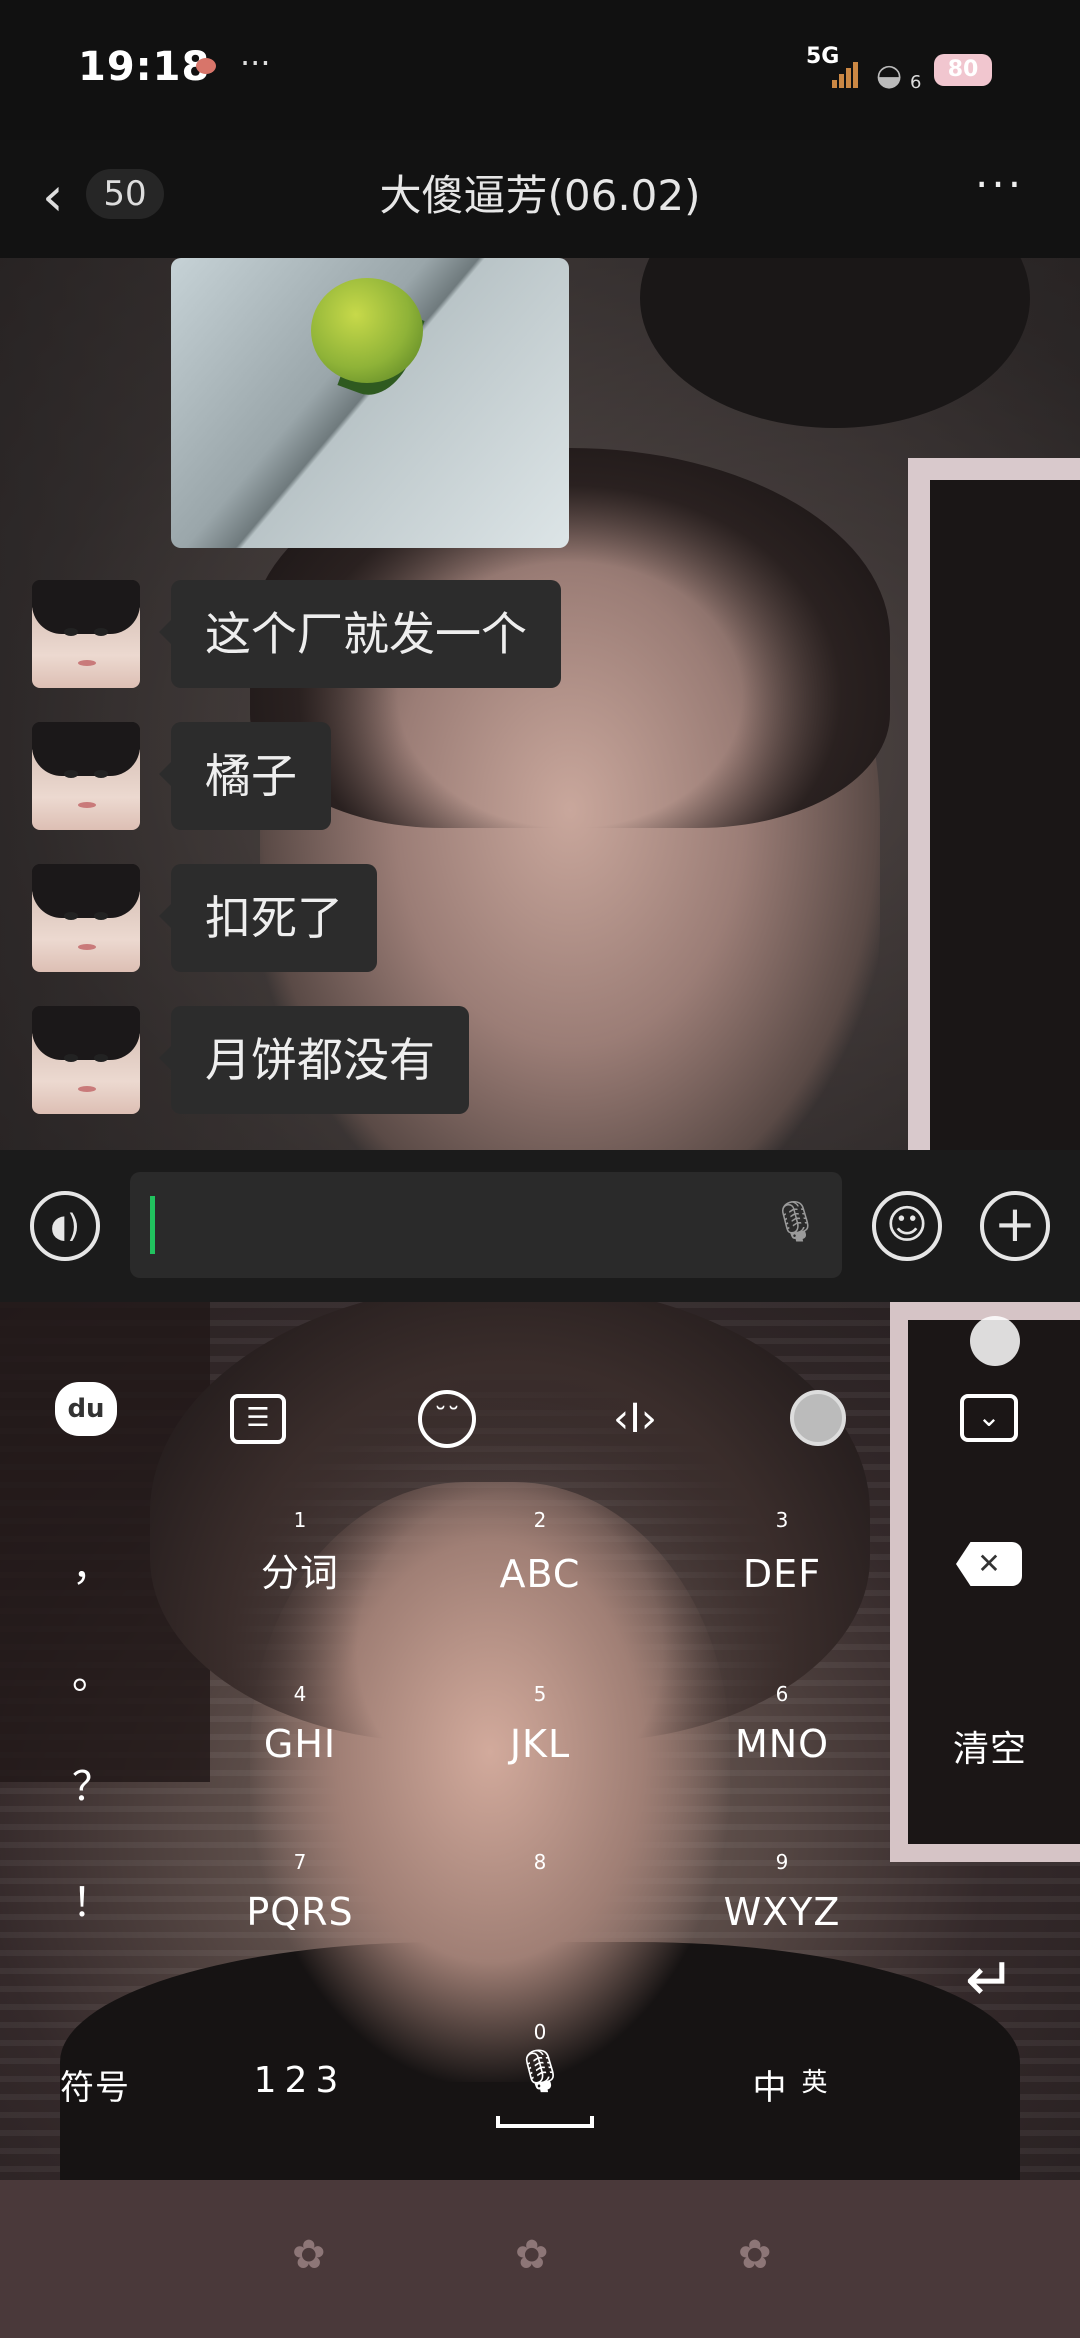  I want to click on key-number: 3, so click(782, 1520).